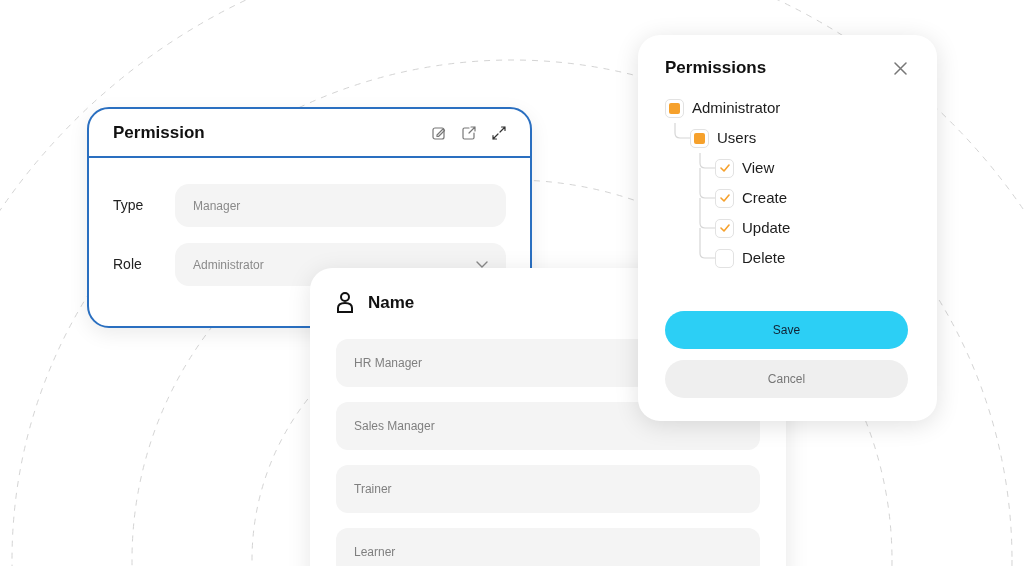 Image resolution: width=1024 pixels, height=566 pixels. What do you see at coordinates (345, 303) in the screenshot?
I see `person-icon` at bounding box center [345, 303].